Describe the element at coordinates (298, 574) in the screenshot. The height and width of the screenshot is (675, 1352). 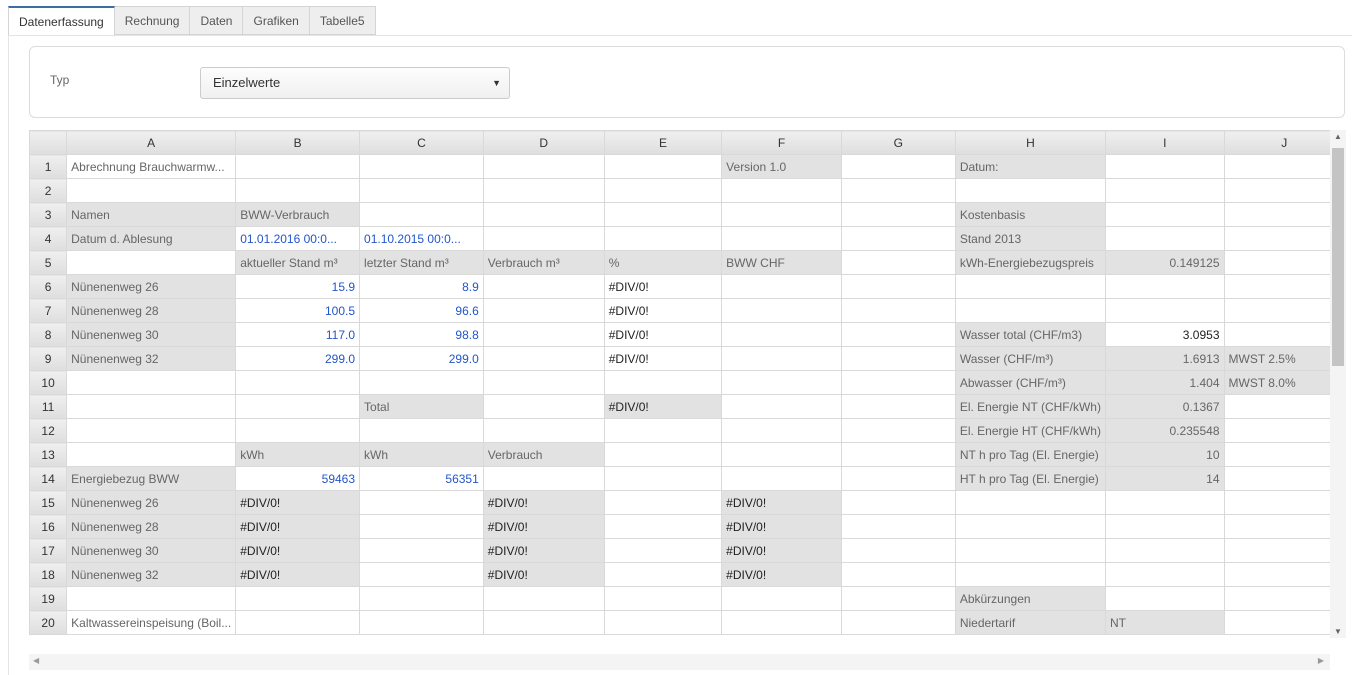
I see `cell-b18: #DIV/0!` at that location.